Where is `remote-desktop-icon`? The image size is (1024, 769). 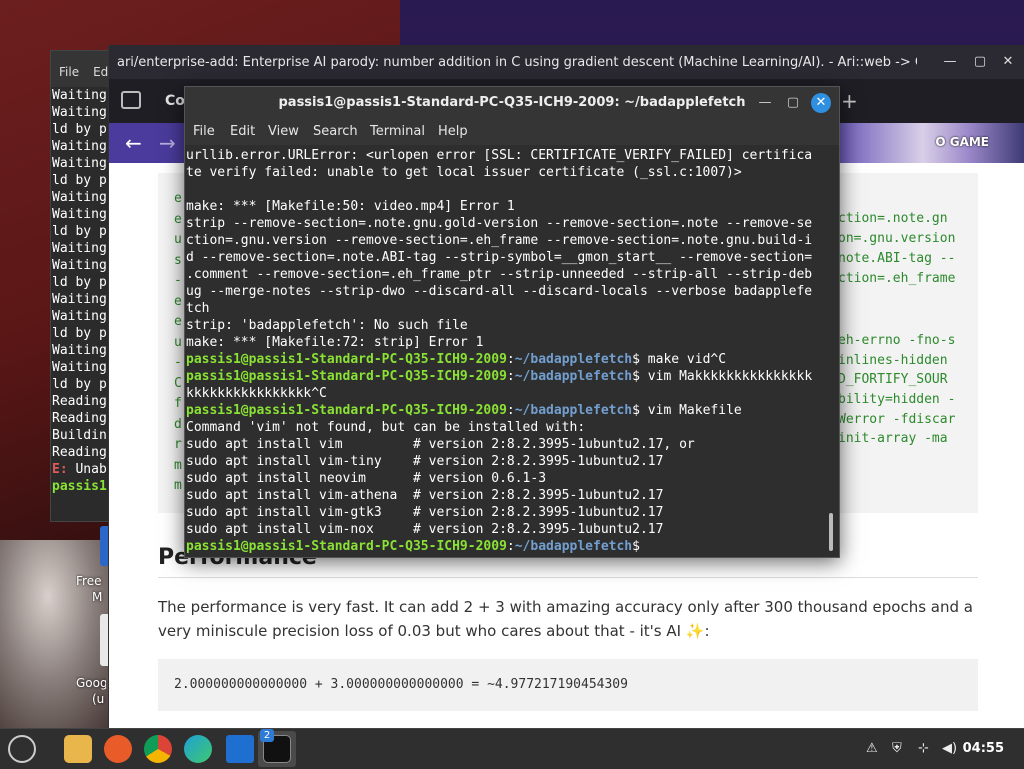 remote-desktop-icon is located at coordinates (240, 749).